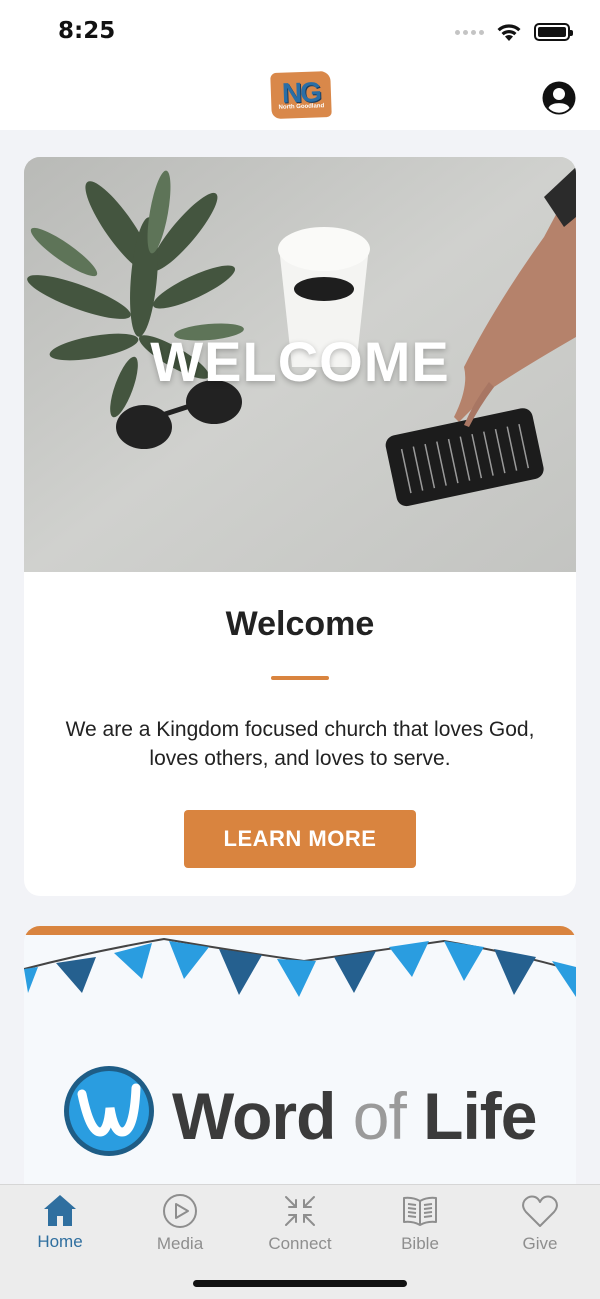 The image size is (600, 1299). I want to click on status-icons, so click(514, 32).